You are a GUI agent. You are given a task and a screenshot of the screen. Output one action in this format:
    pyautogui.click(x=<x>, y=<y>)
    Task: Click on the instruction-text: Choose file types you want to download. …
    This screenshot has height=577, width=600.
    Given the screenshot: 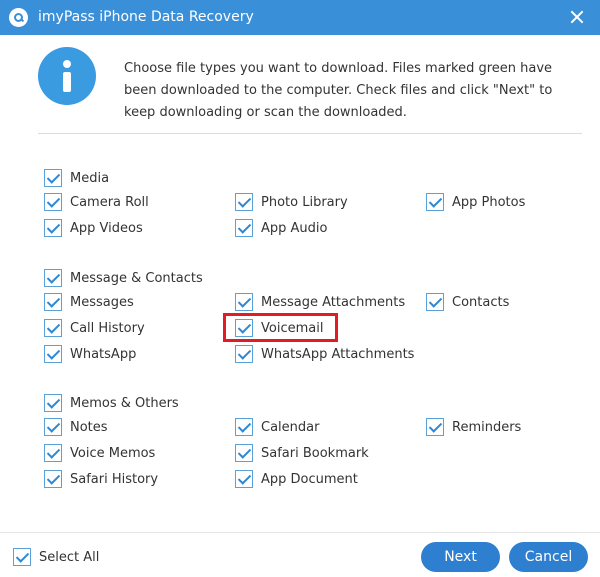 What is the action you would take?
    pyautogui.click(x=338, y=90)
    